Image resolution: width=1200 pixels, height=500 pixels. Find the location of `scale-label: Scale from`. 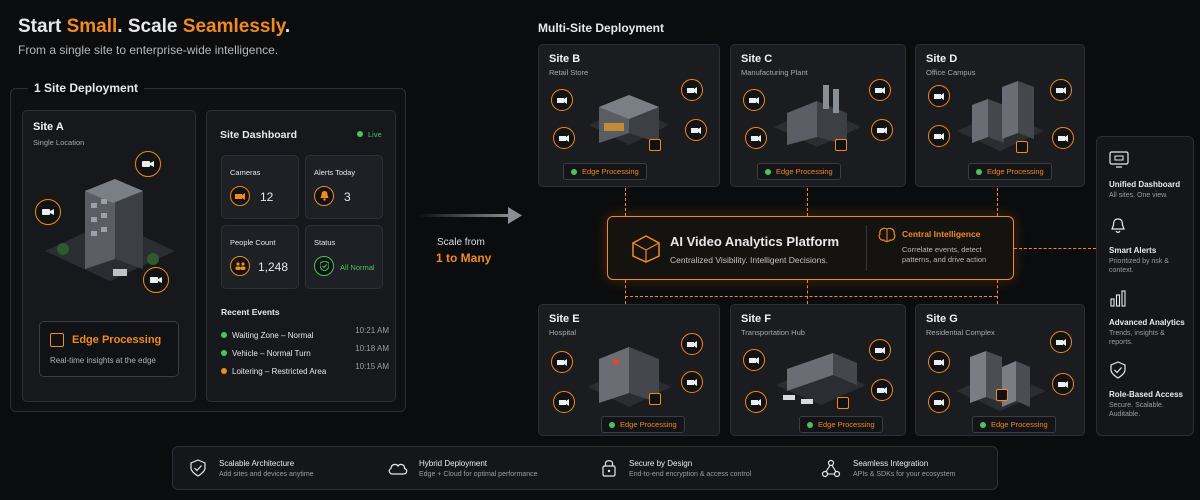

scale-label: Scale from is located at coordinates (461, 242).